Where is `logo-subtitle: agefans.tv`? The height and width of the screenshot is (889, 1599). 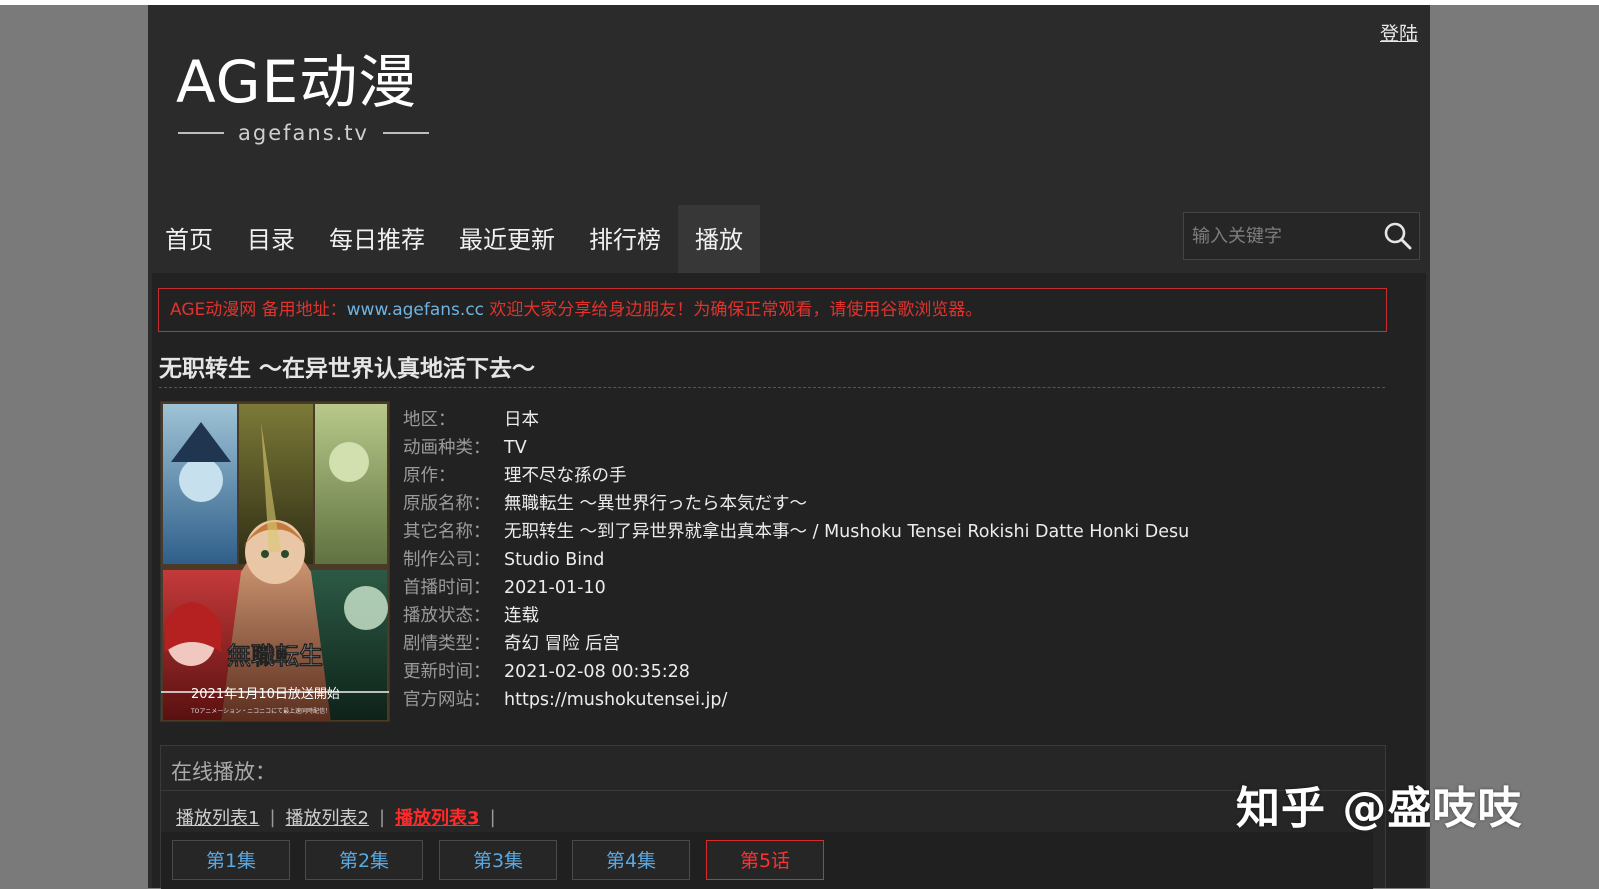 logo-subtitle: agefans.tv is located at coordinates (307, 133).